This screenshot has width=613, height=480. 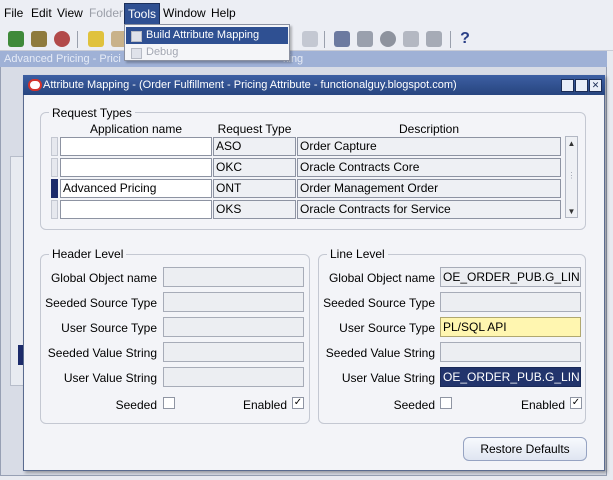 I want to click on header-global-object-name-field, so click(x=233, y=277).